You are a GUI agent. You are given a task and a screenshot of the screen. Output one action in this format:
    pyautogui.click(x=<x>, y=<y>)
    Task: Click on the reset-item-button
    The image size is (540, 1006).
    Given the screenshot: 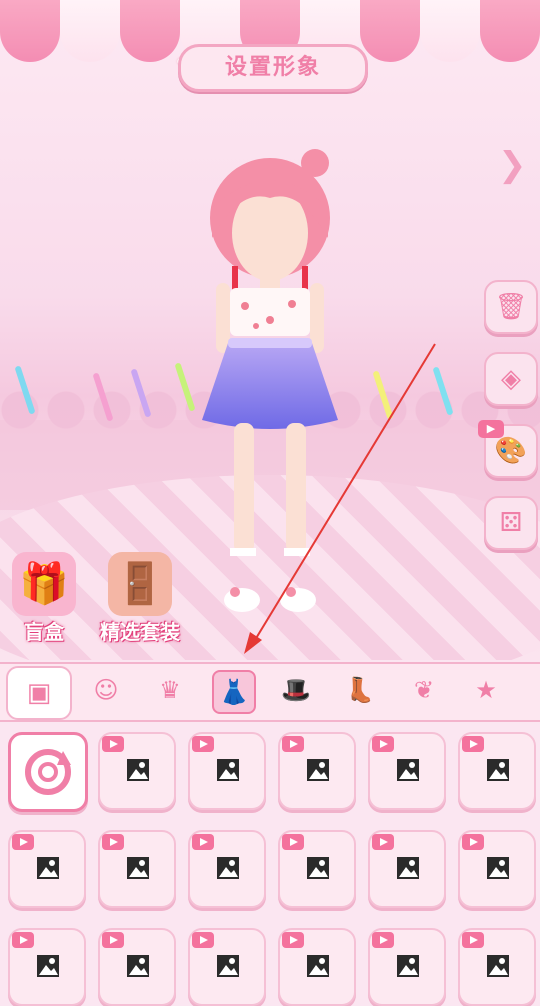 What is the action you would take?
    pyautogui.click(x=48, y=772)
    